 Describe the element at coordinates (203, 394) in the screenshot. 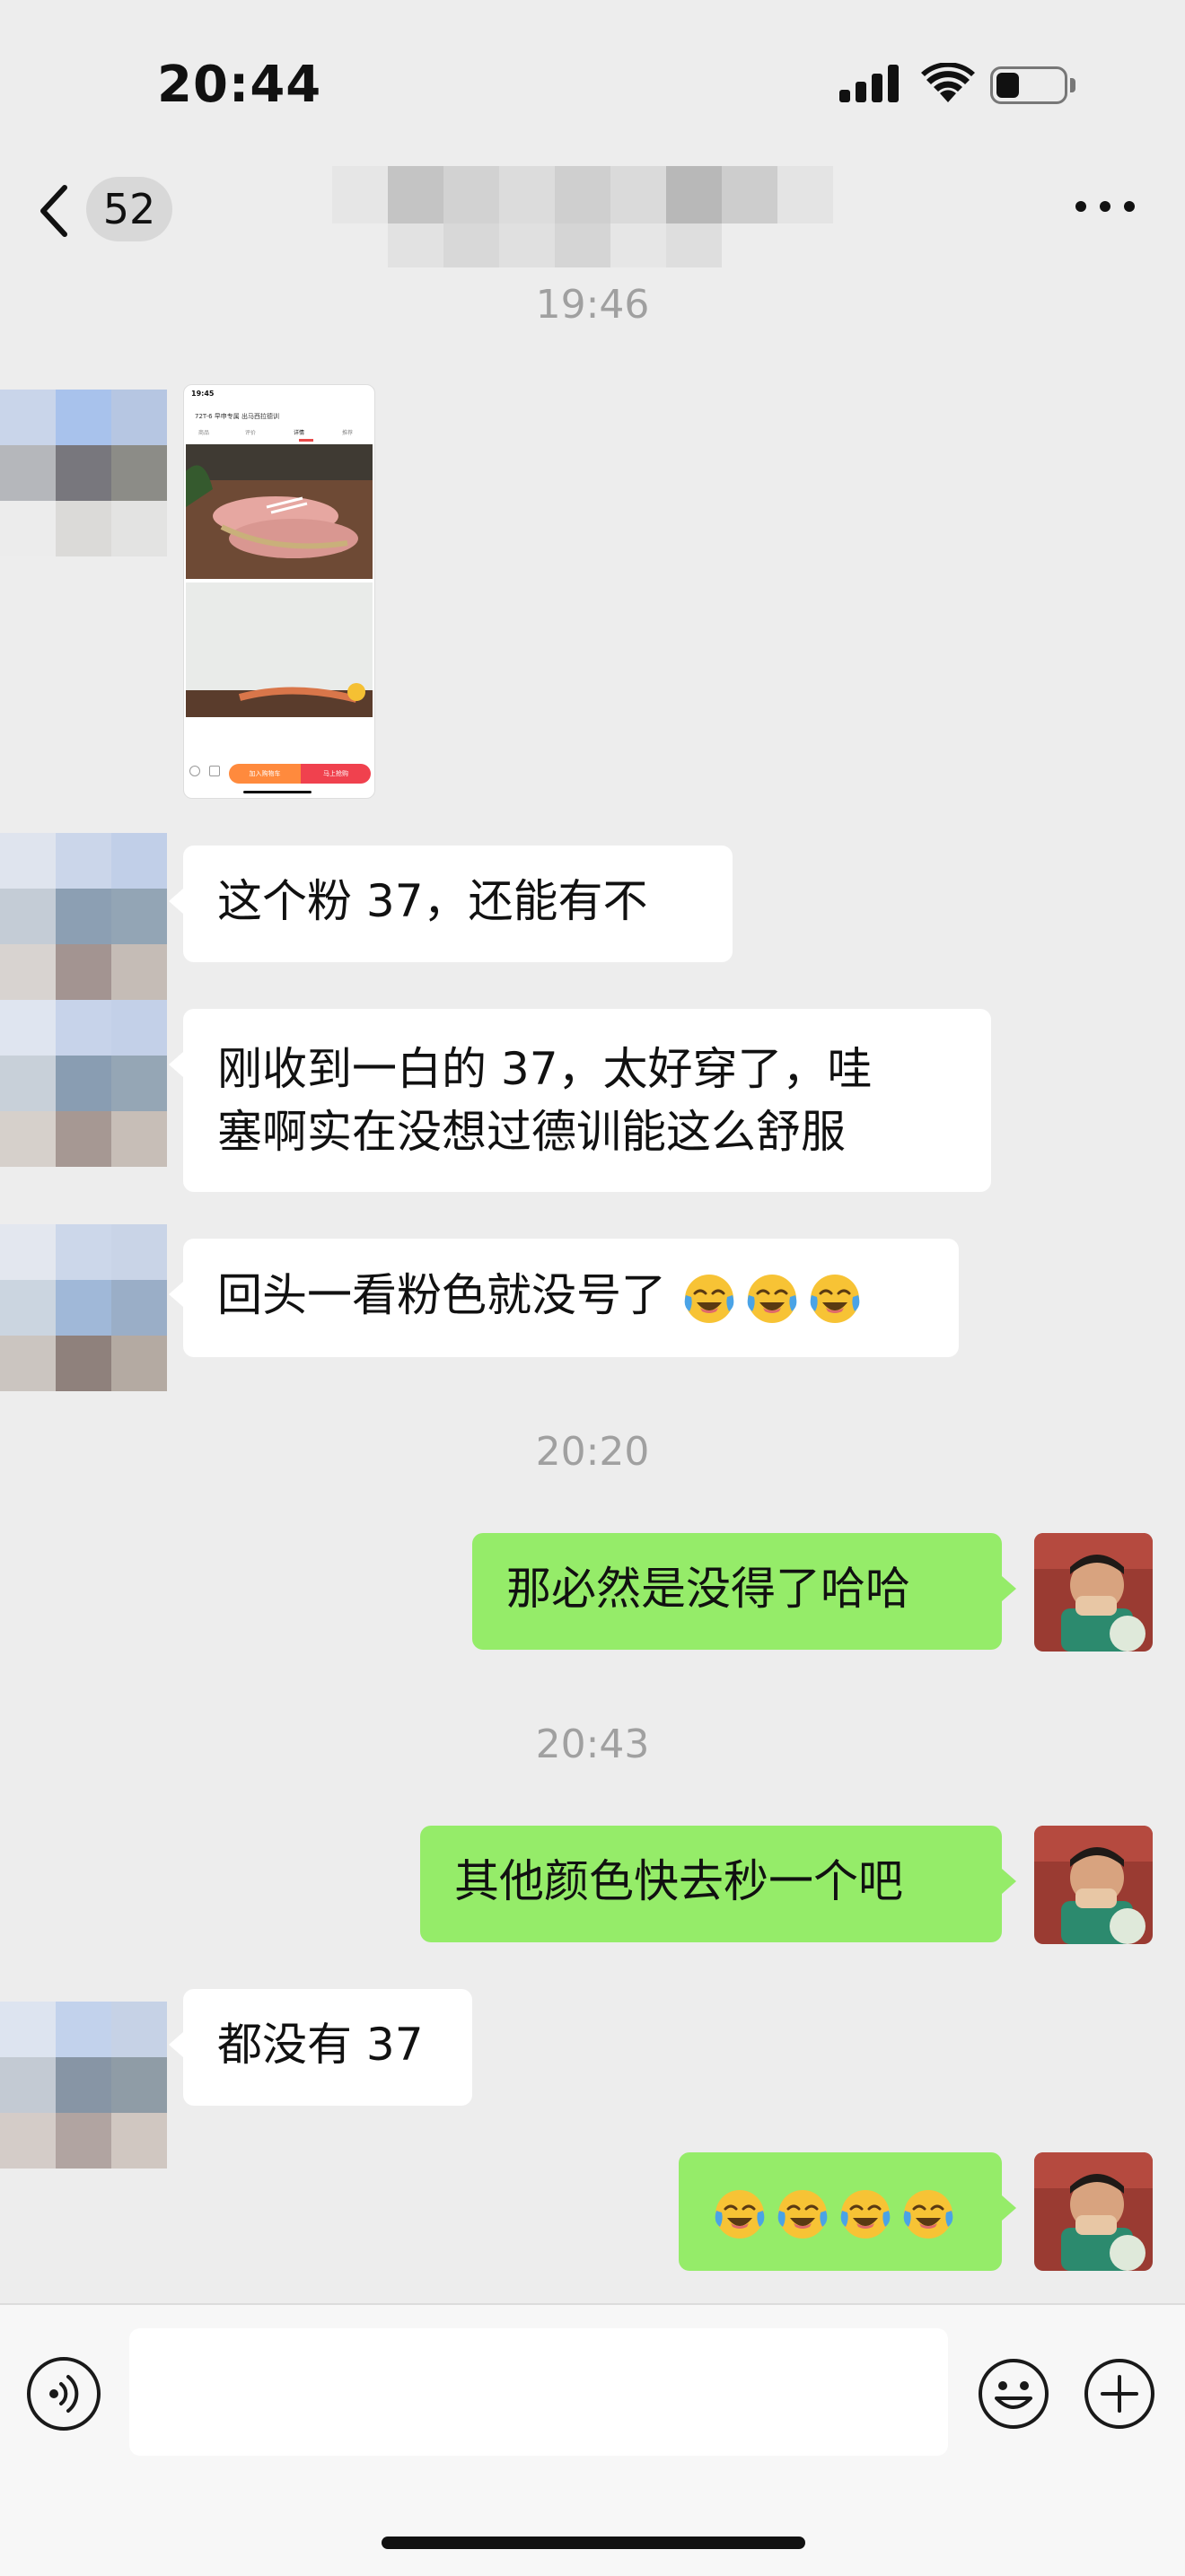

I see `shared-status-time: 19:45` at that location.